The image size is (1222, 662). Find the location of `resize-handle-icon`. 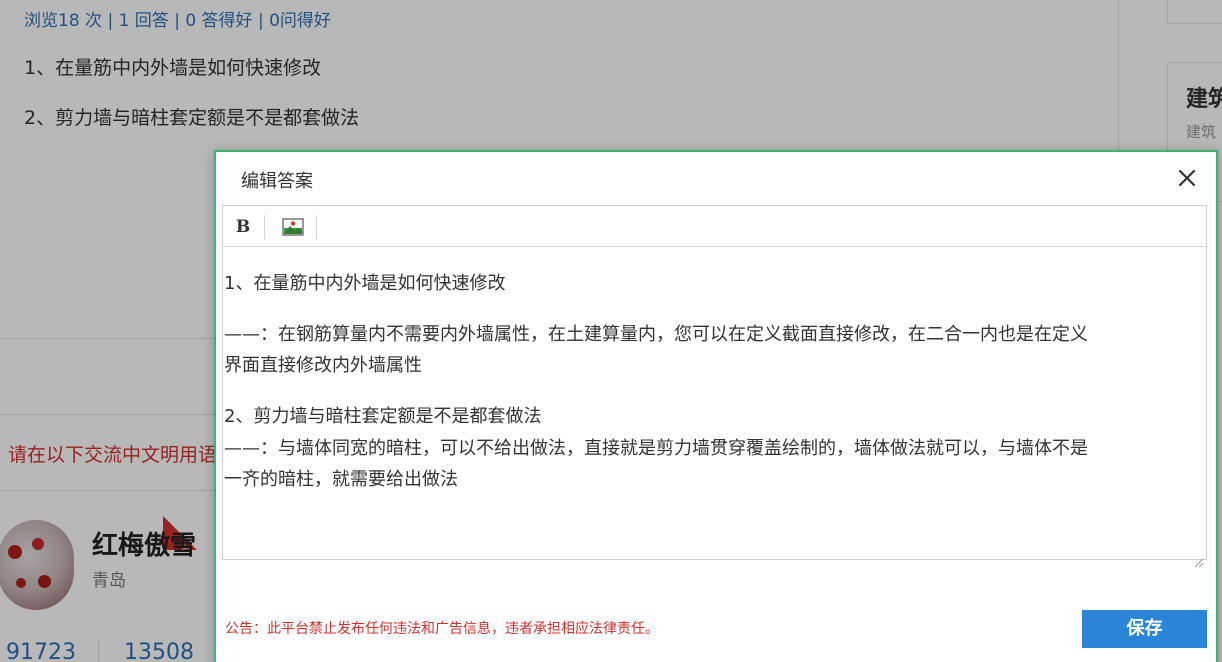

resize-handle-icon is located at coordinates (1199, 557).